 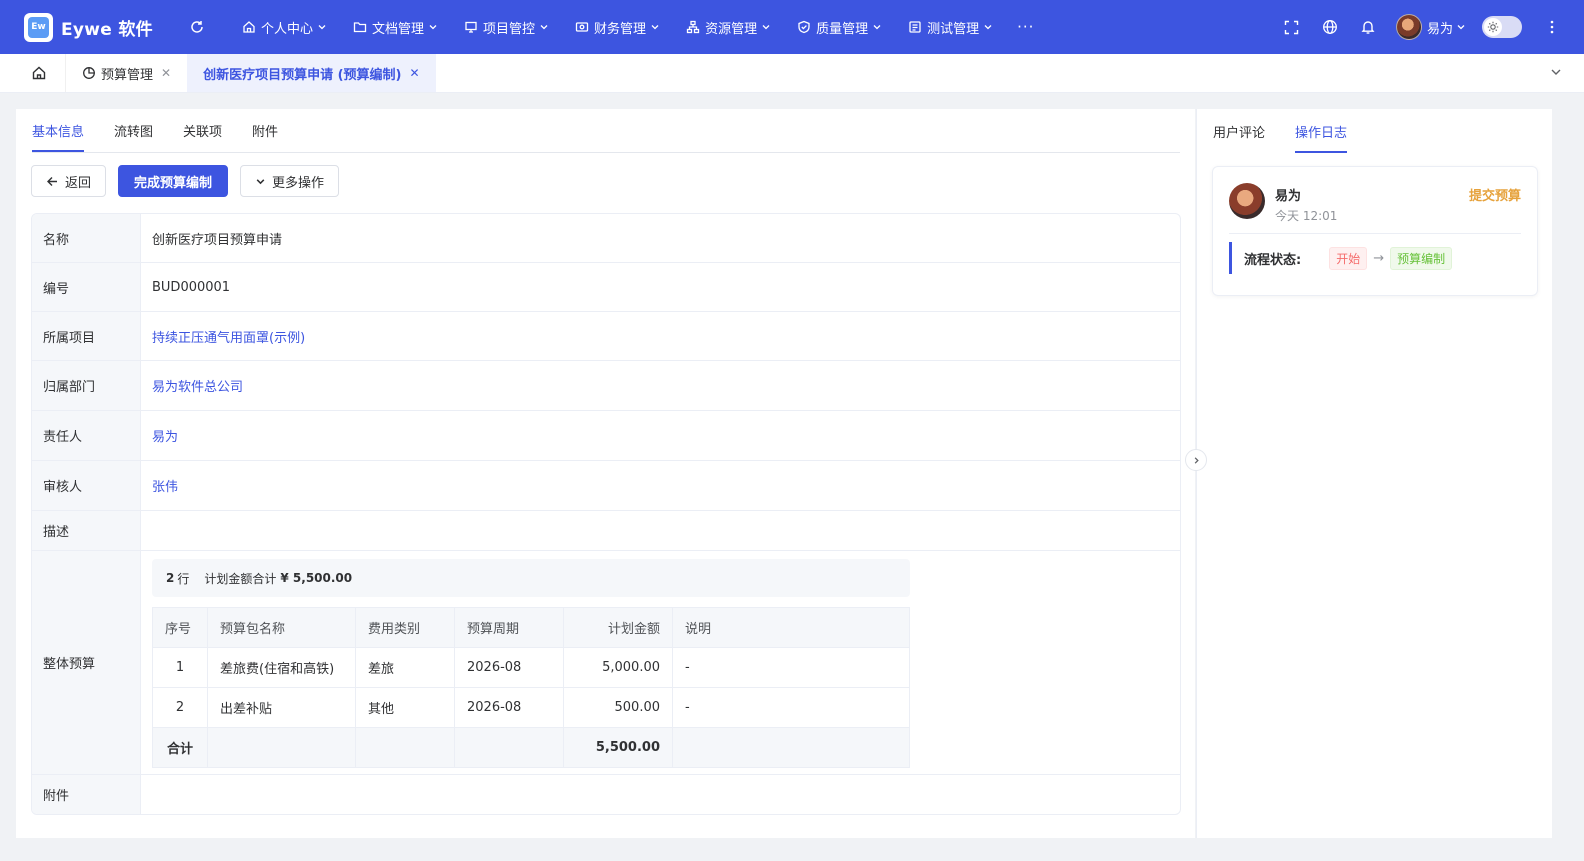 What do you see at coordinates (1288, 196) in the screenshot?
I see `log-user: 易为` at bounding box center [1288, 196].